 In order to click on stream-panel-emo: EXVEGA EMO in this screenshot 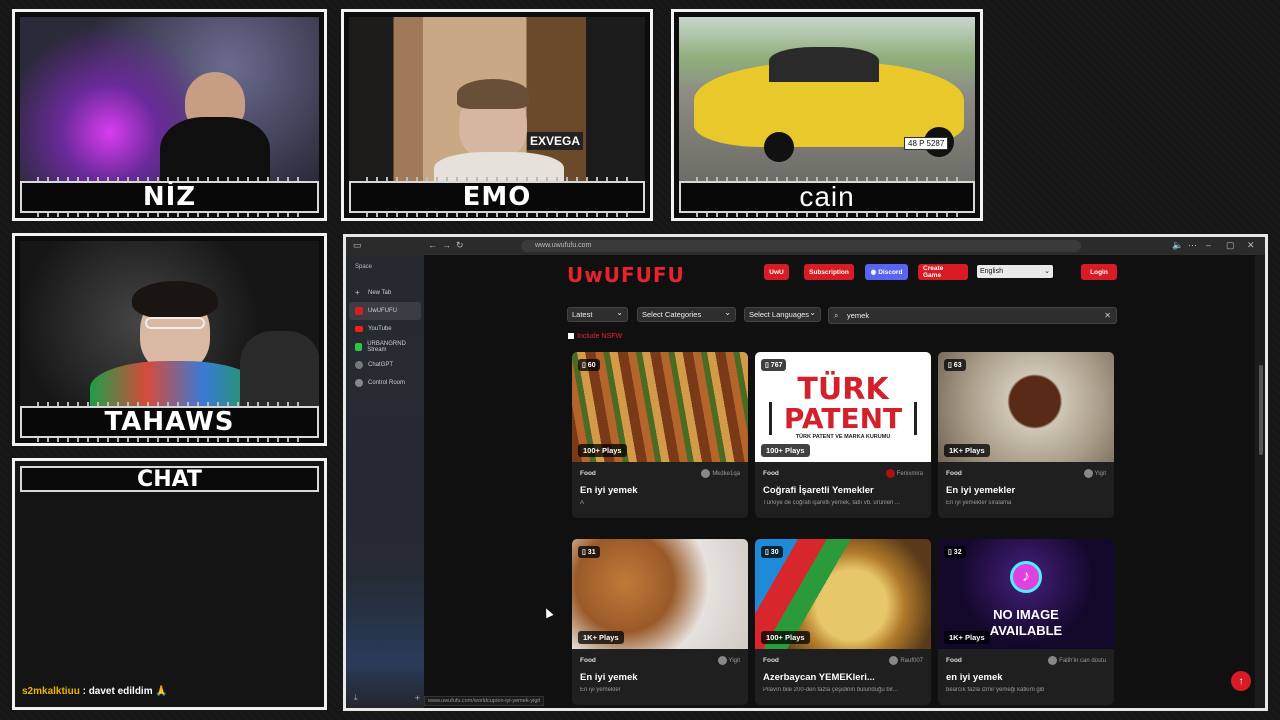, I will do `click(497, 115)`.